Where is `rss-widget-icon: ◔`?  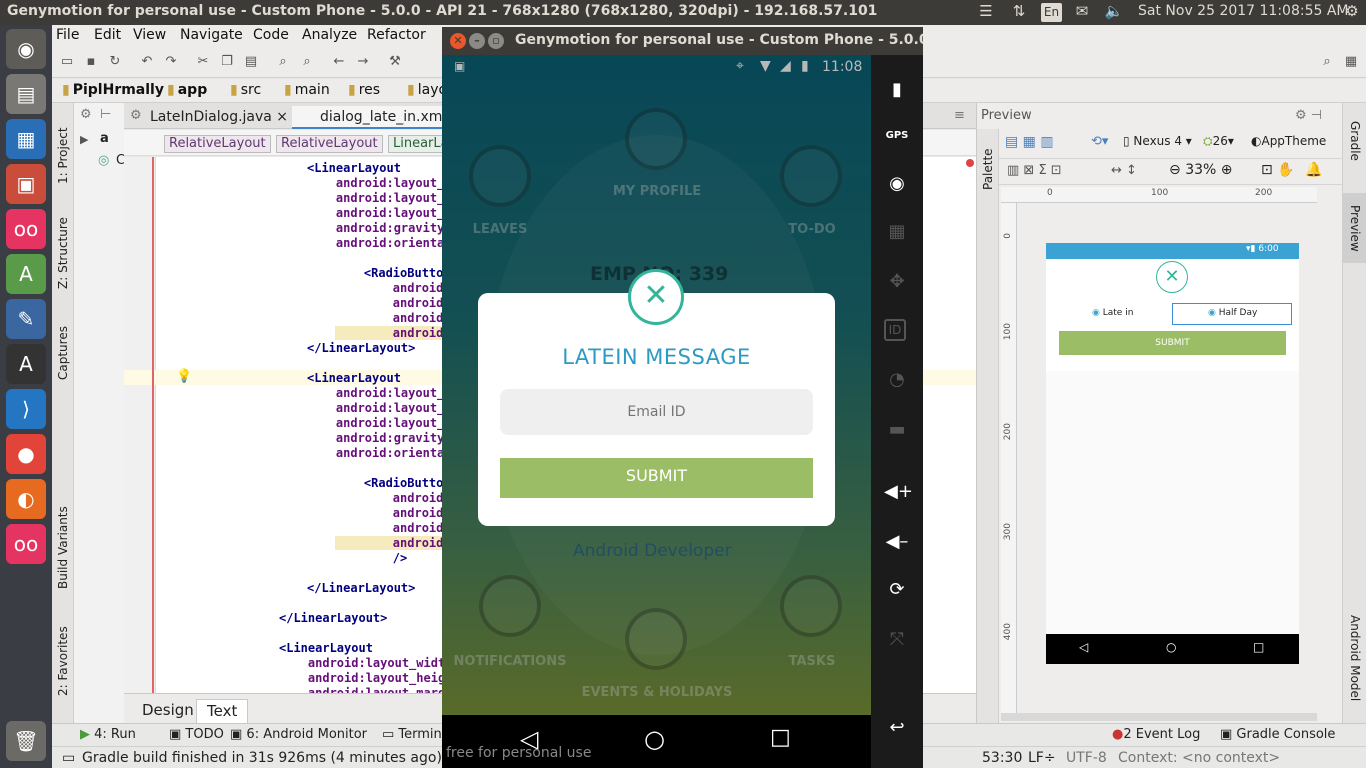
rss-widget-icon: ◔ is located at coordinates (897, 380).